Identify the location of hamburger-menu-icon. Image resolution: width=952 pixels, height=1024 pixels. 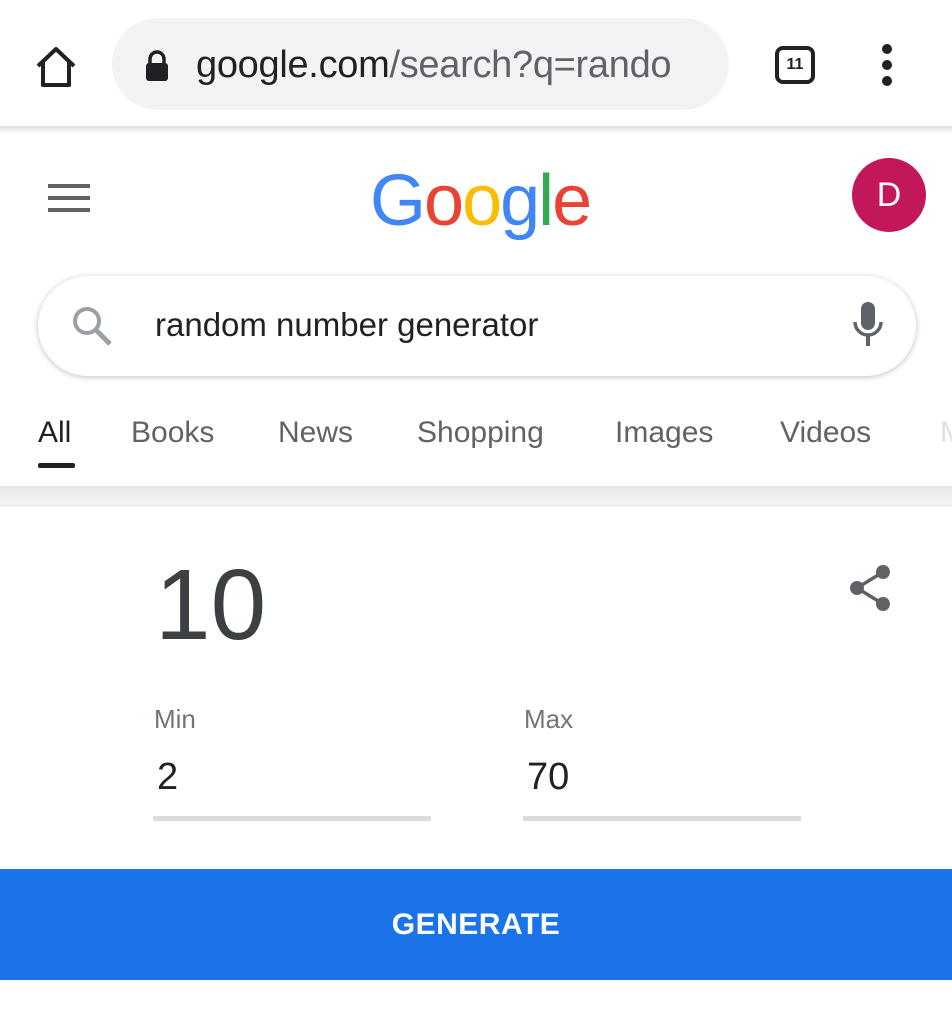
(70, 198).